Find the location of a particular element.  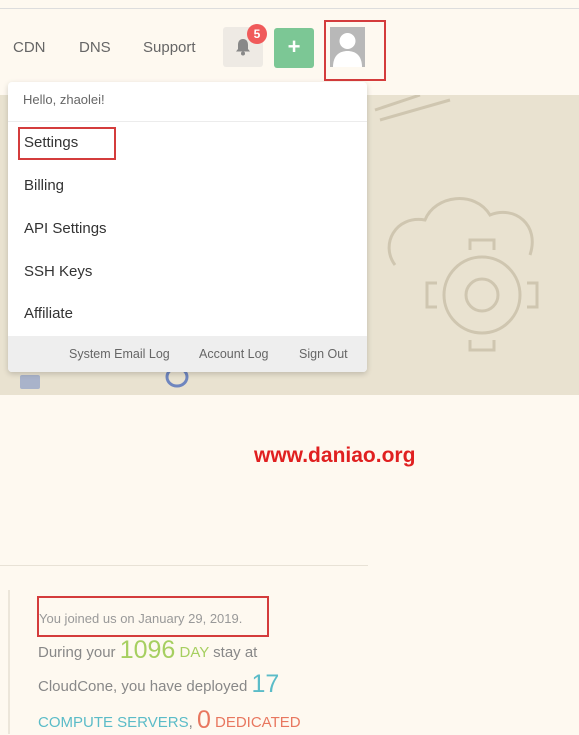

compute-count: 17 is located at coordinates (265, 684).